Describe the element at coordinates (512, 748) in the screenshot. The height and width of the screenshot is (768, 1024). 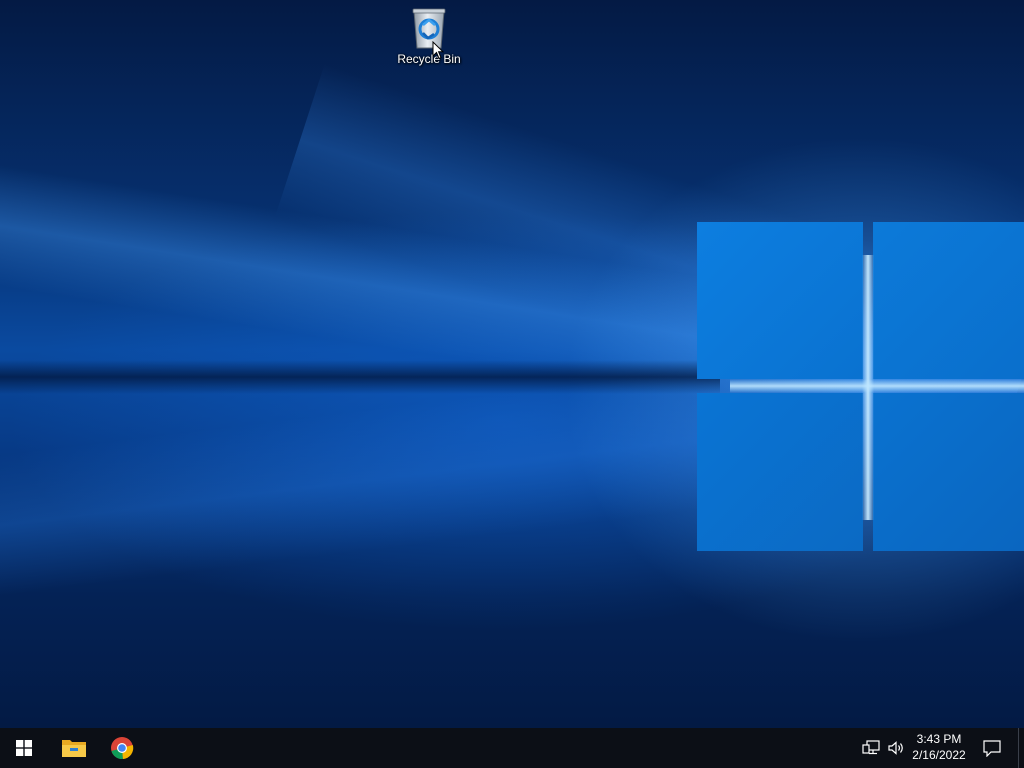
I see `taskbar: 3:43 PM 2/16/2022` at that location.